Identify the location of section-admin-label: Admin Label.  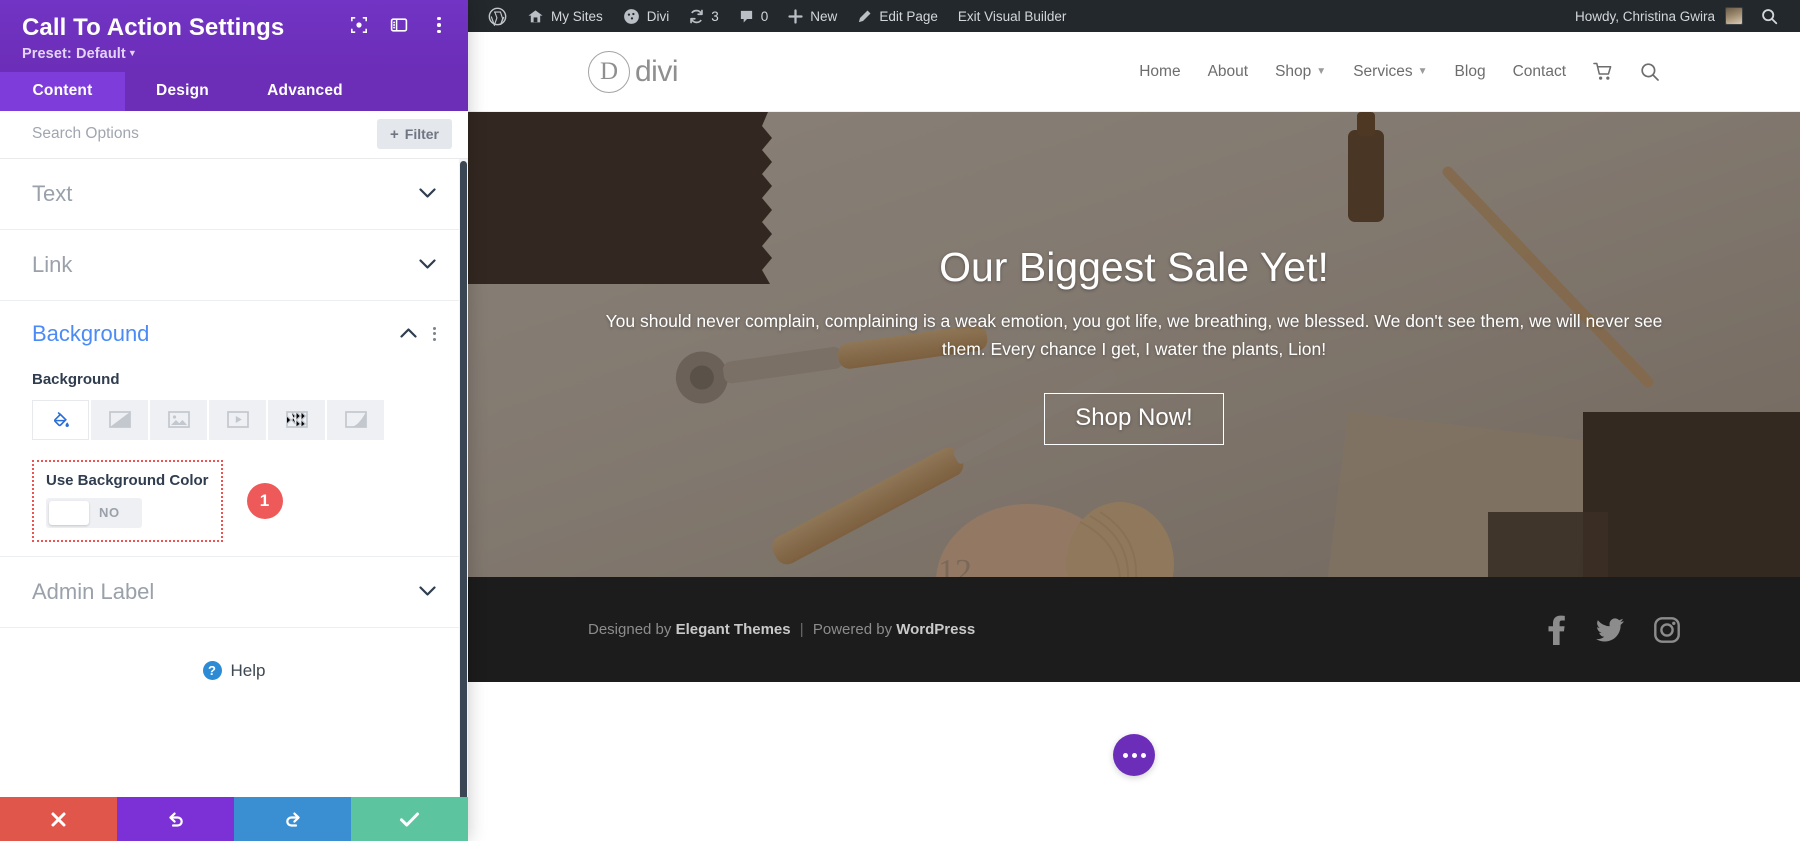
(234, 592).